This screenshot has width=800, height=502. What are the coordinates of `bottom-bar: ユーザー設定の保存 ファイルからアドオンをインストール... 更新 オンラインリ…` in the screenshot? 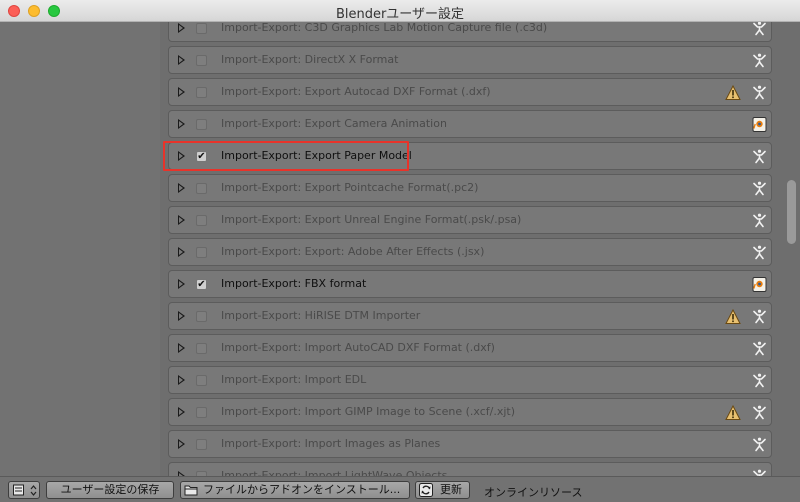 It's located at (400, 489).